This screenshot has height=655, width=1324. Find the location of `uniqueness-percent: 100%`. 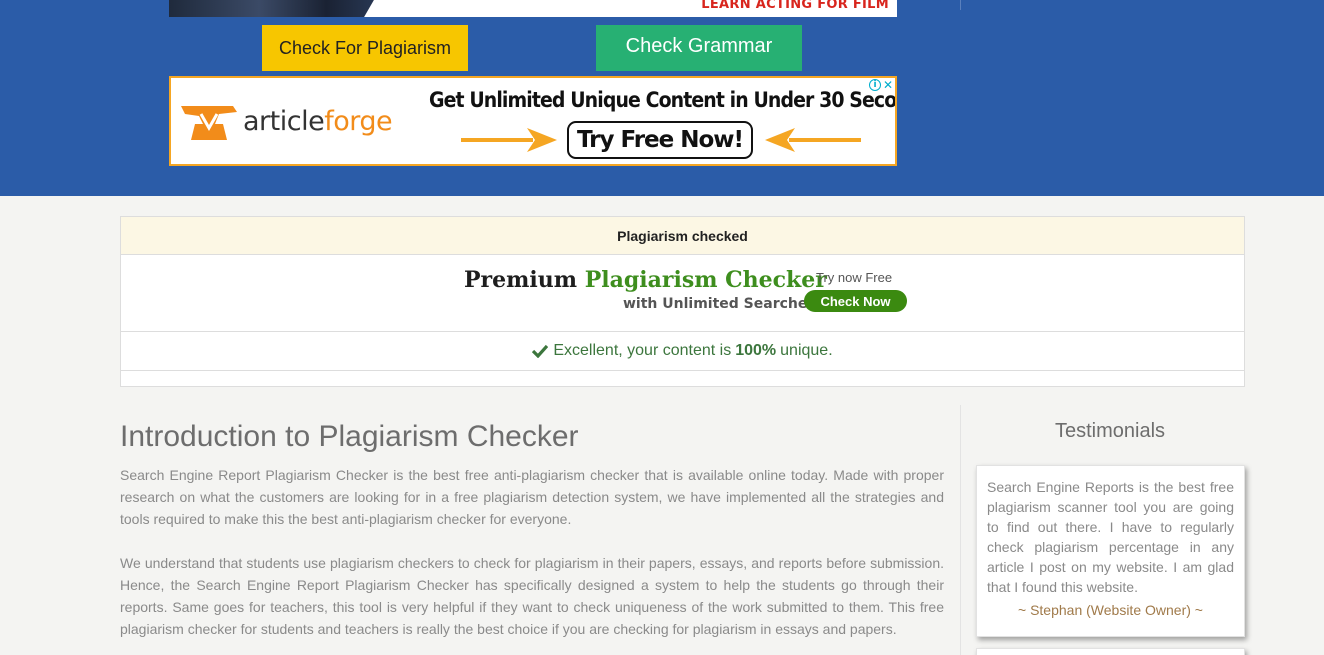

uniqueness-percent: 100% is located at coordinates (756, 350).